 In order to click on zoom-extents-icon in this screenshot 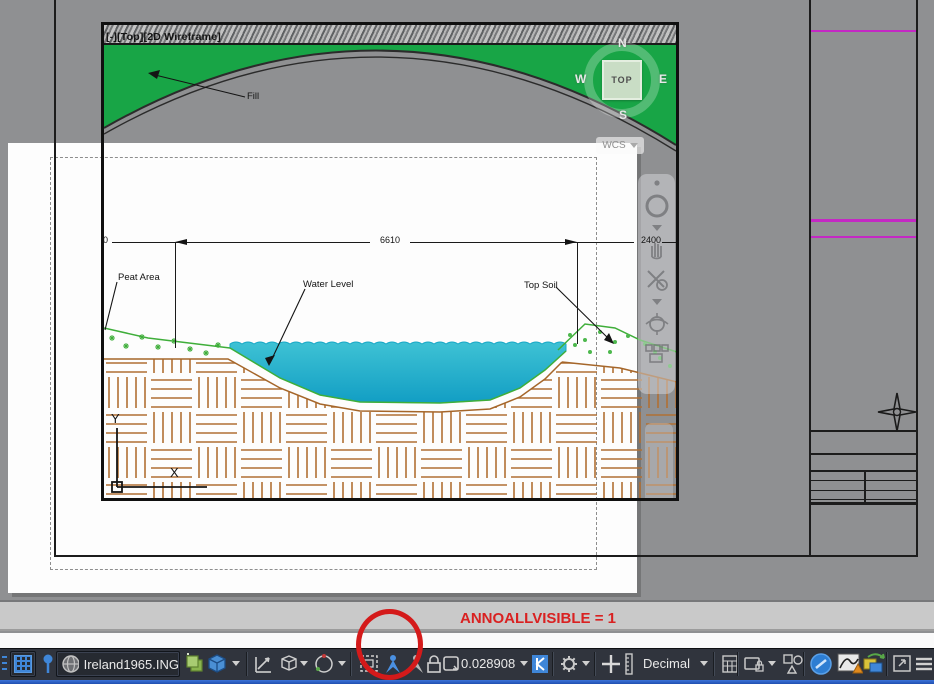, I will do `click(657, 280)`.